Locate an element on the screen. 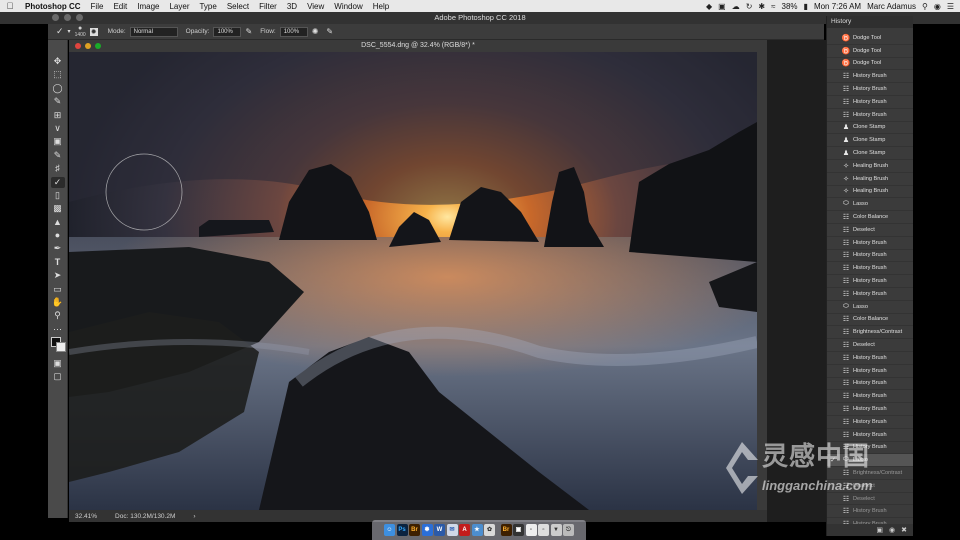 The image size is (960, 540). bridge-icon: Br is located at coordinates (414, 530).